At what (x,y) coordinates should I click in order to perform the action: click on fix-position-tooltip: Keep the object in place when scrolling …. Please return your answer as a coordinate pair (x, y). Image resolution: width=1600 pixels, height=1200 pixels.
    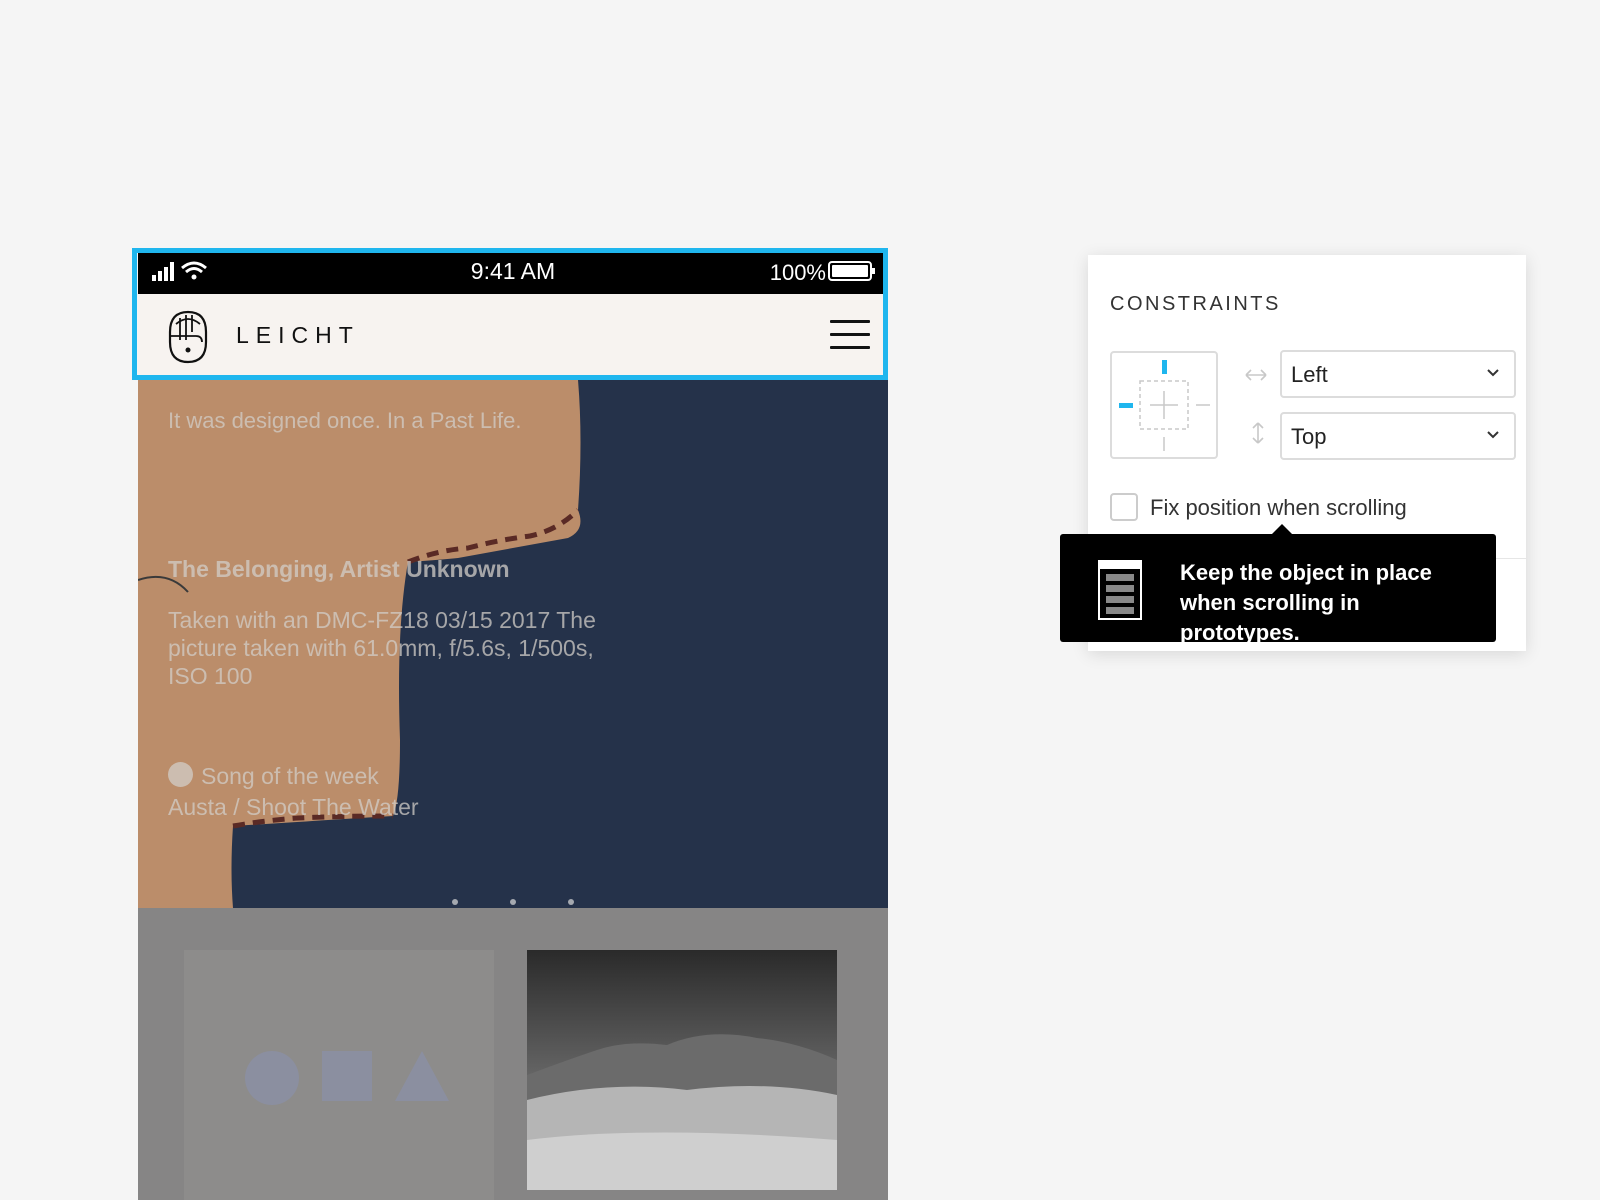
    Looking at the image, I should click on (1278, 584).